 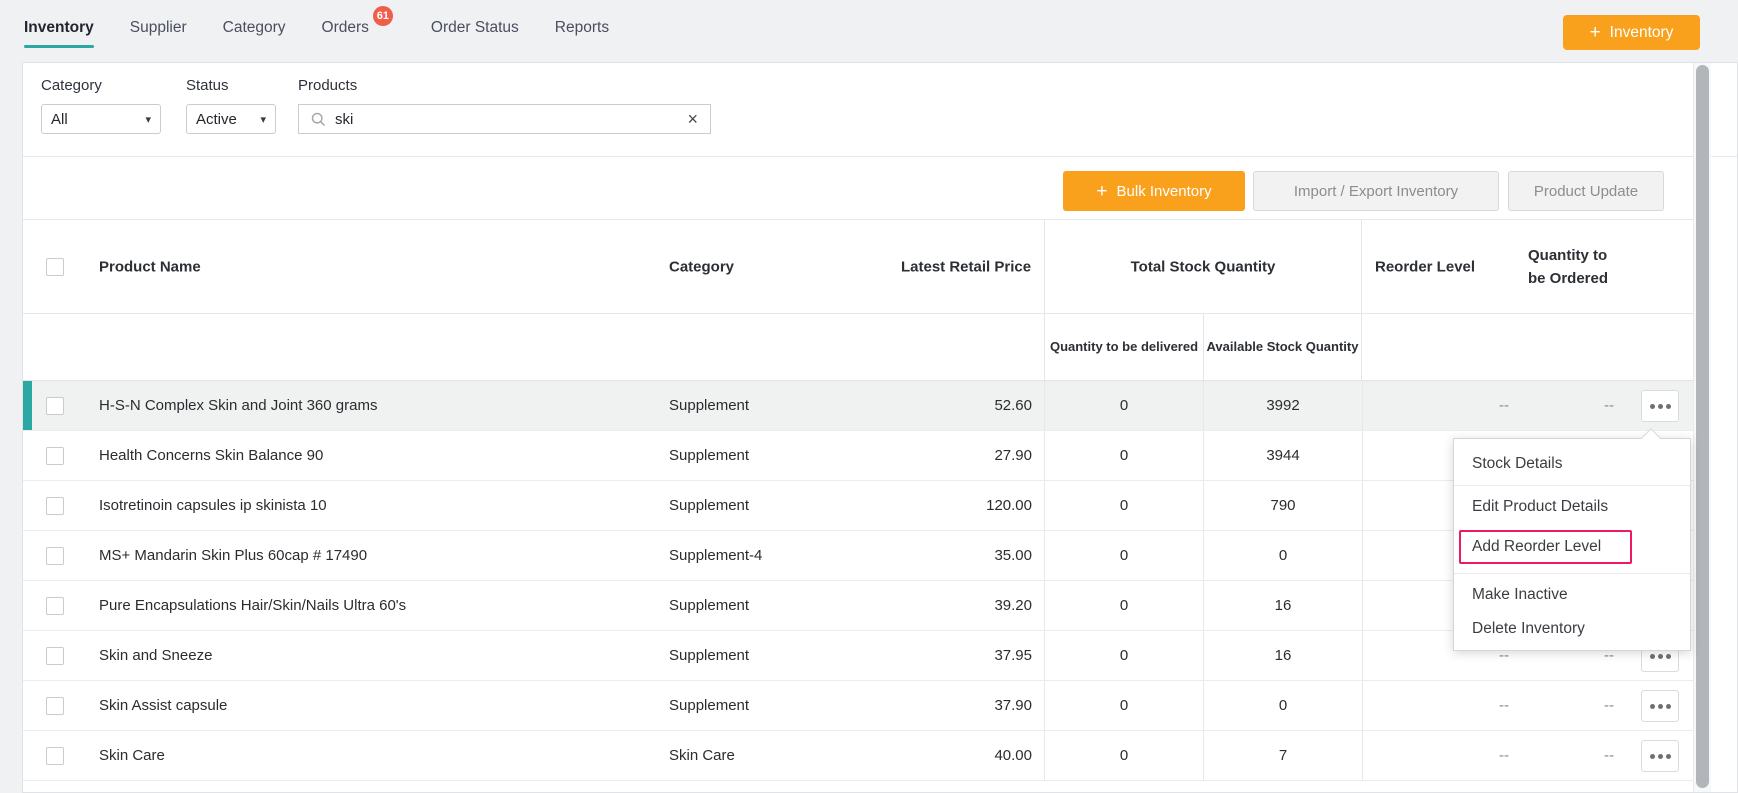 What do you see at coordinates (475, 28) in the screenshot?
I see `tab-order-status: Order Status` at bounding box center [475, 28].